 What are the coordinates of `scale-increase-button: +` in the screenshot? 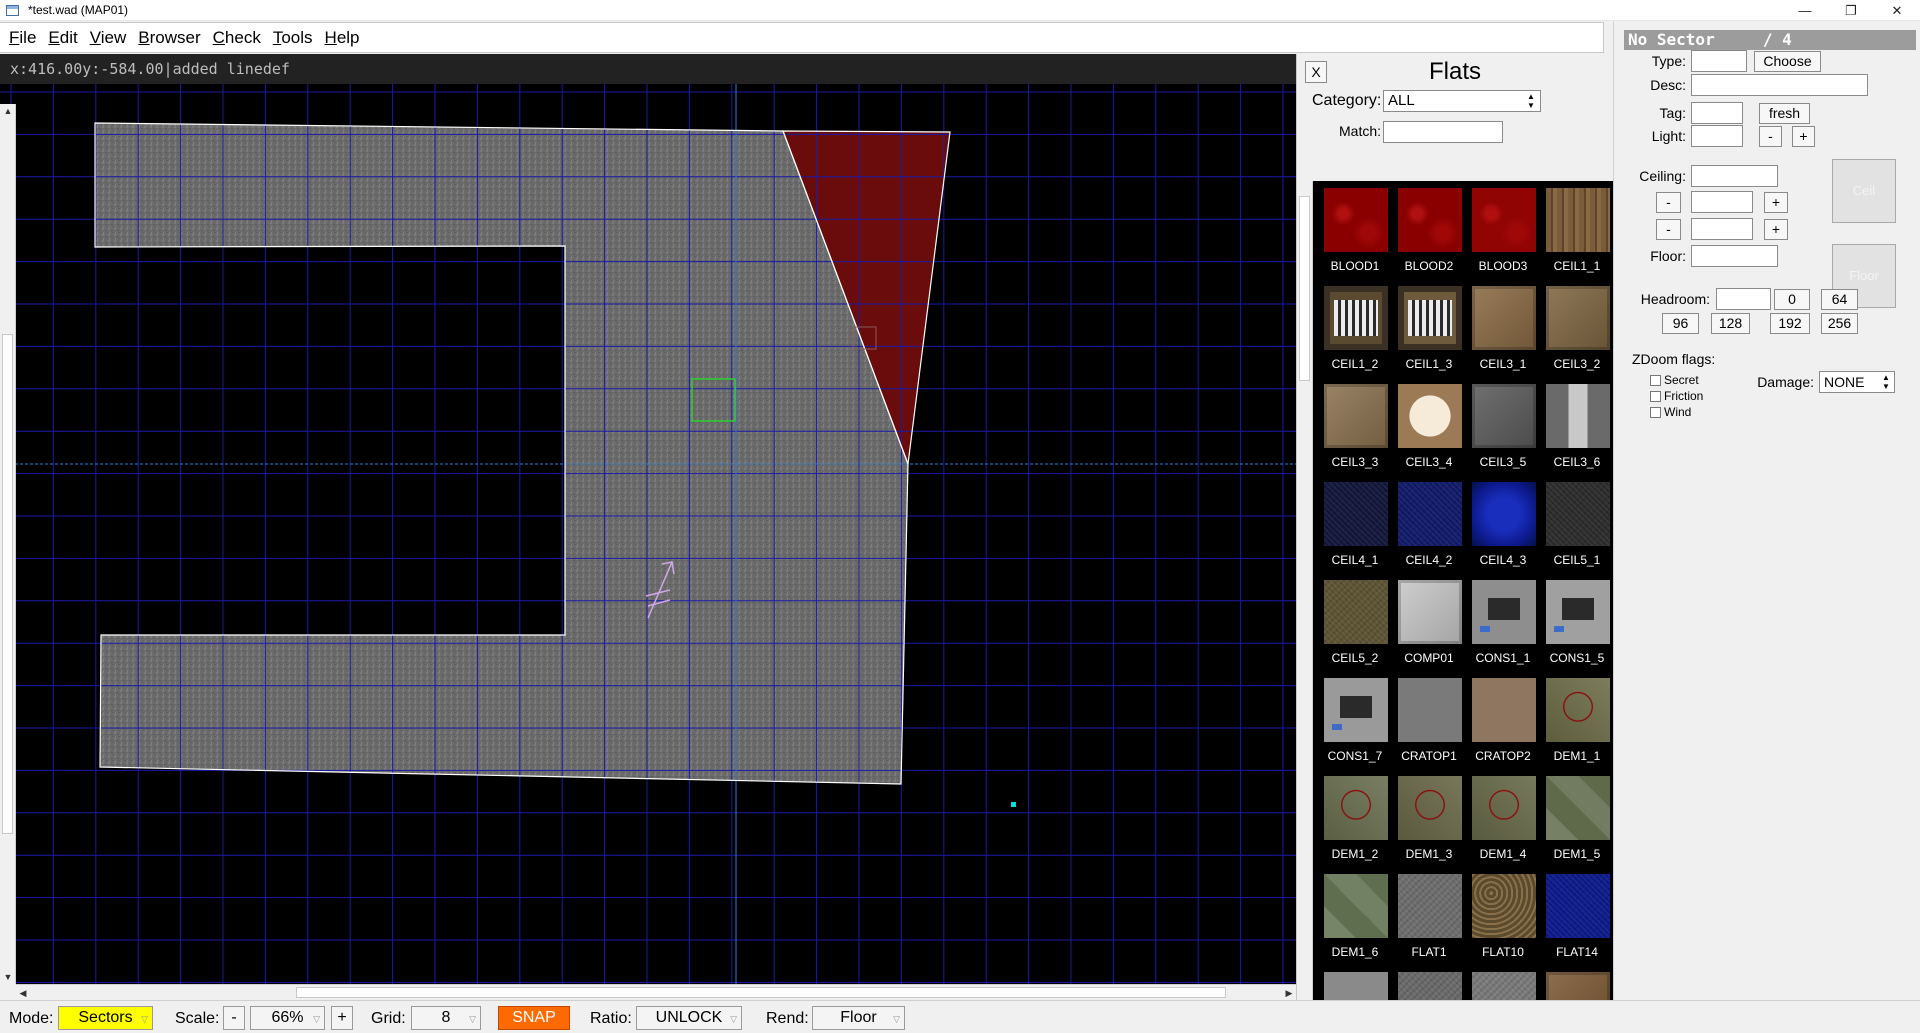 It's located at (342, 1018).